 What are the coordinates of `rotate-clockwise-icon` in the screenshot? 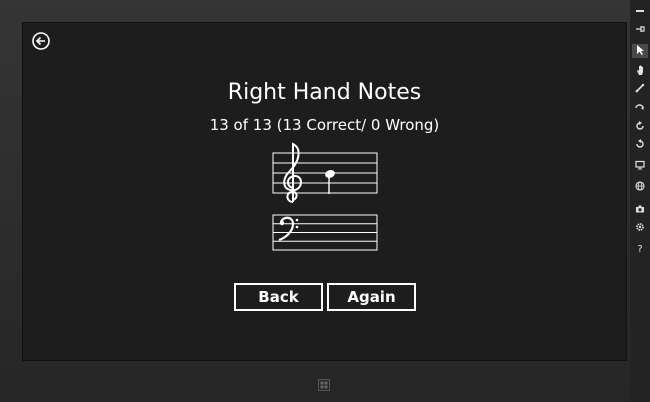 It's located at (640, 128).